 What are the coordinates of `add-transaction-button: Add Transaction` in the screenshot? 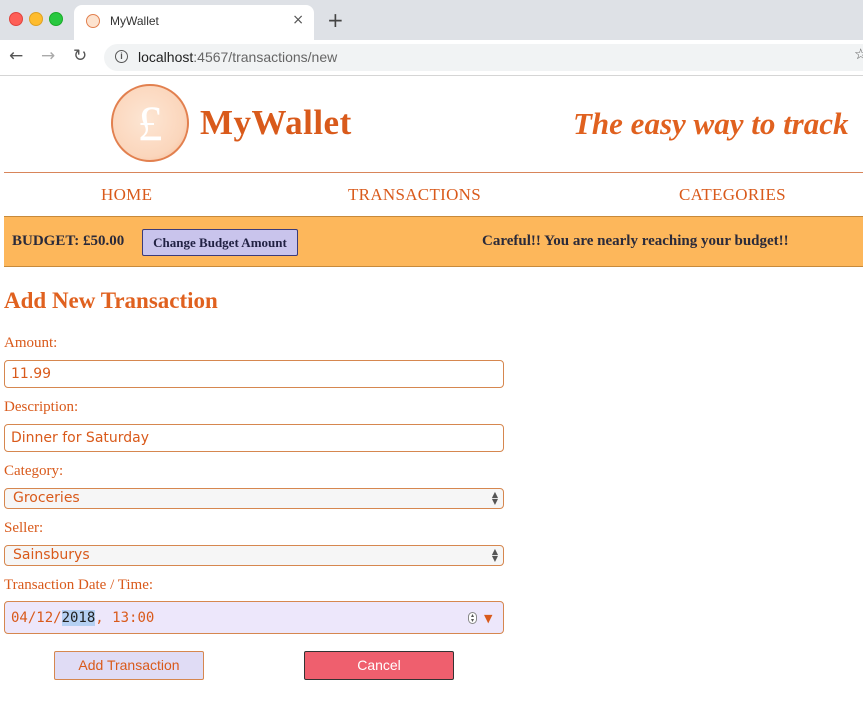 It's located at (129, 665).